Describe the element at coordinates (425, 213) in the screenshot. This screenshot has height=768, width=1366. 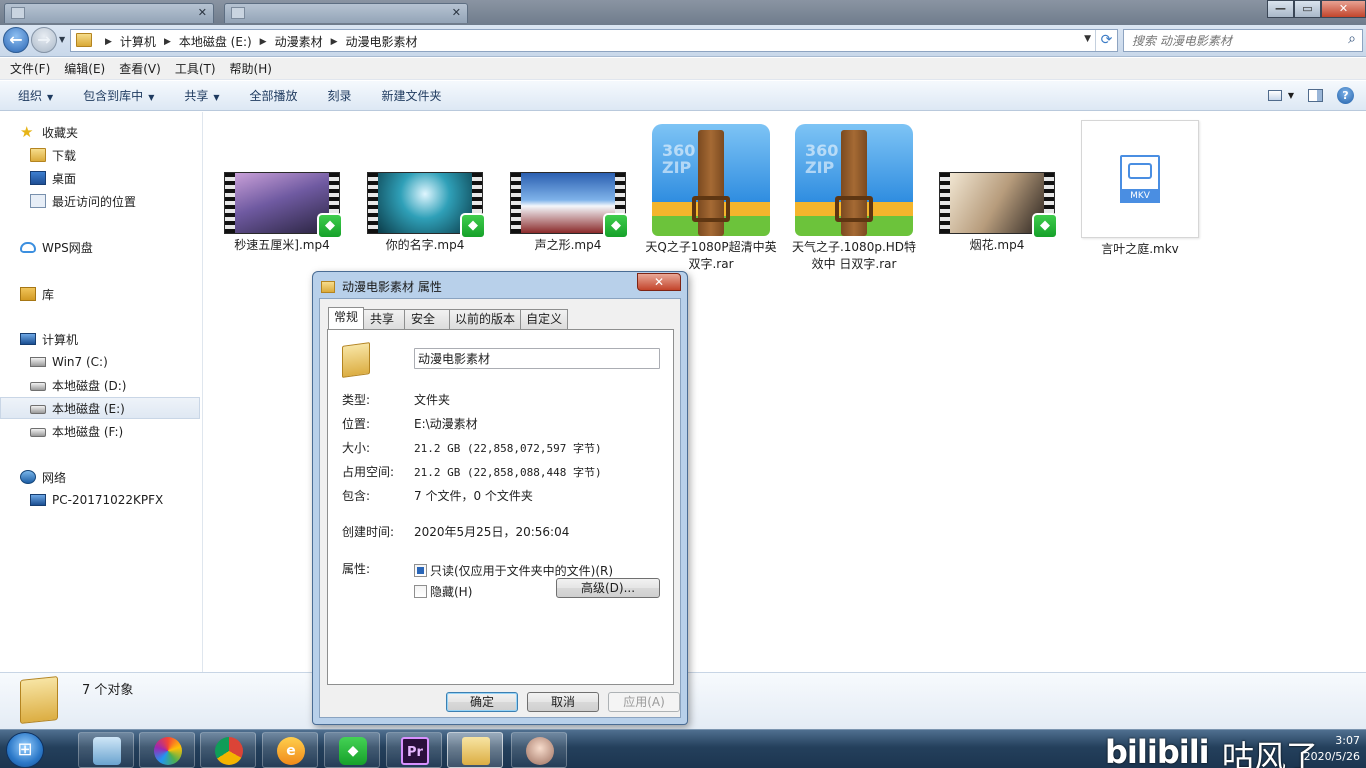
I see `file-item: ◆ 你的名字.mp4` at that location.